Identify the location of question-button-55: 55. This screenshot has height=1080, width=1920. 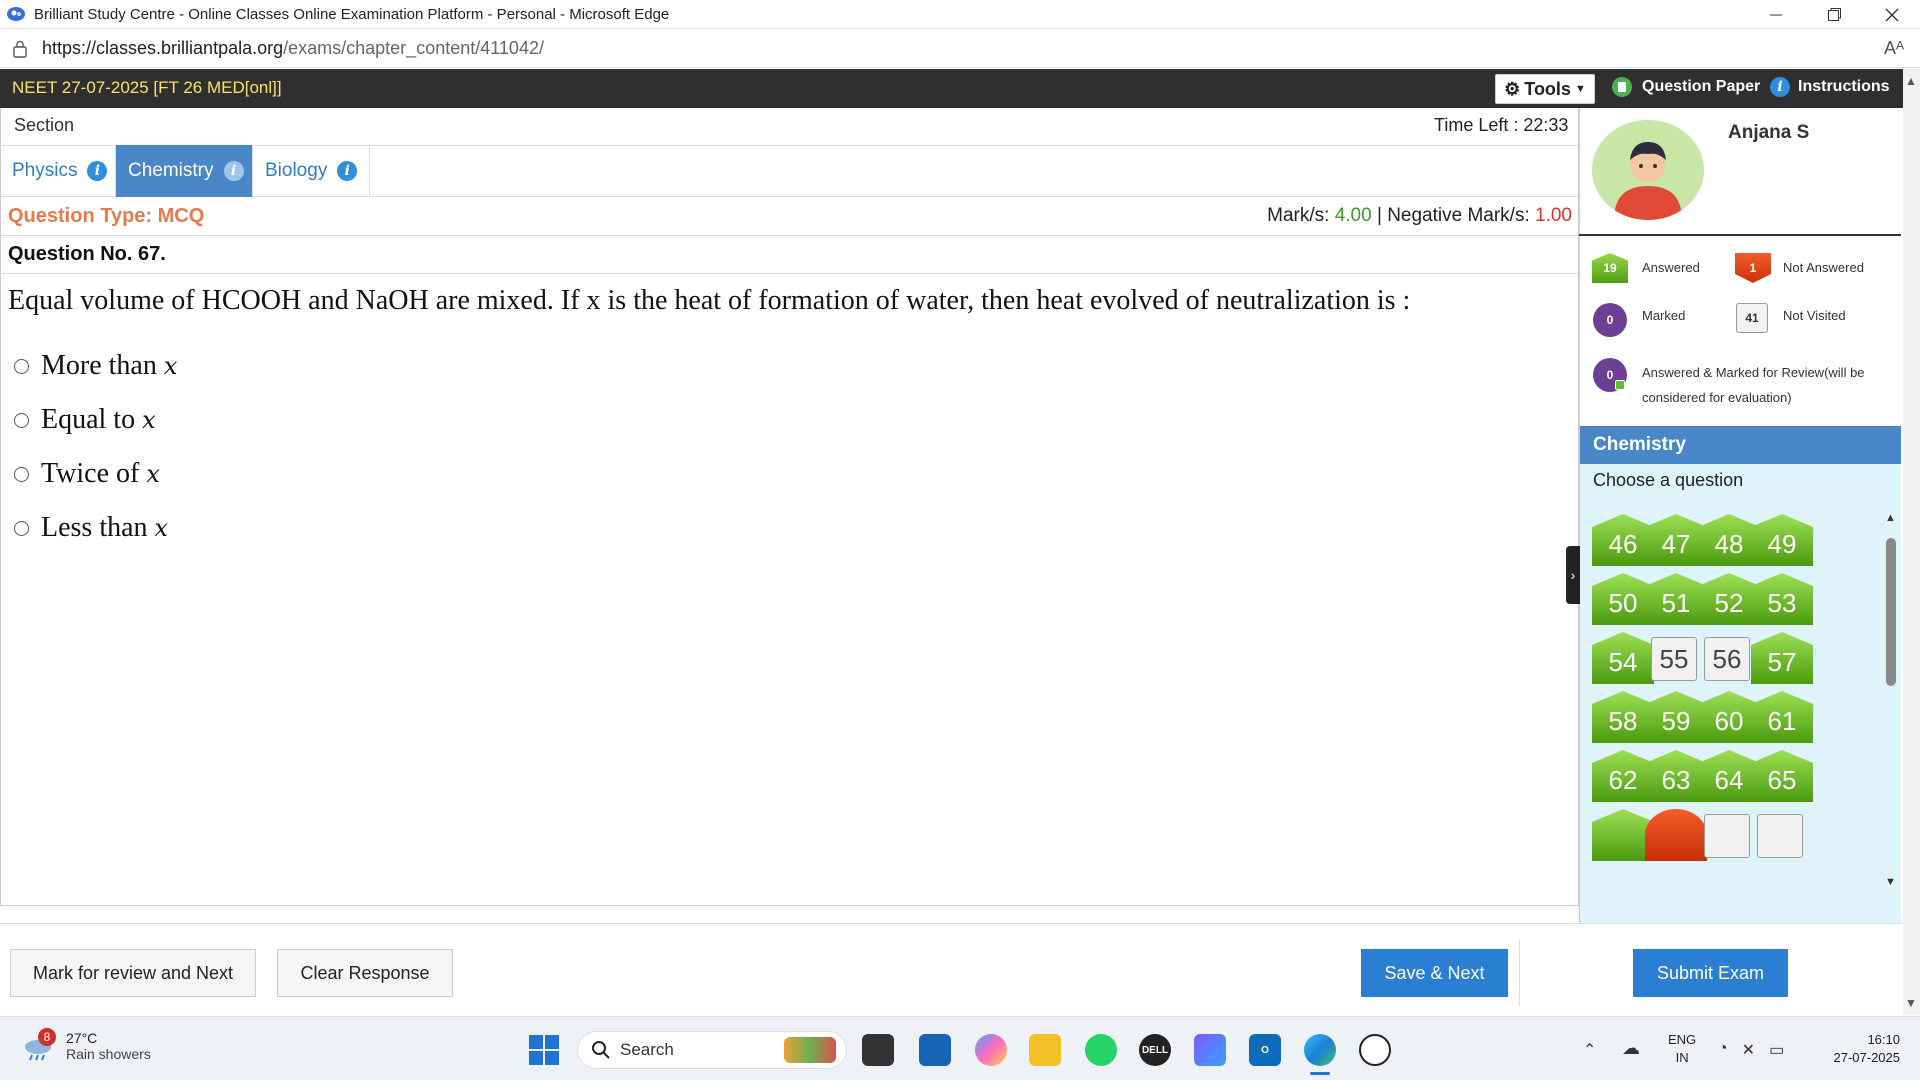
(1674, 659).